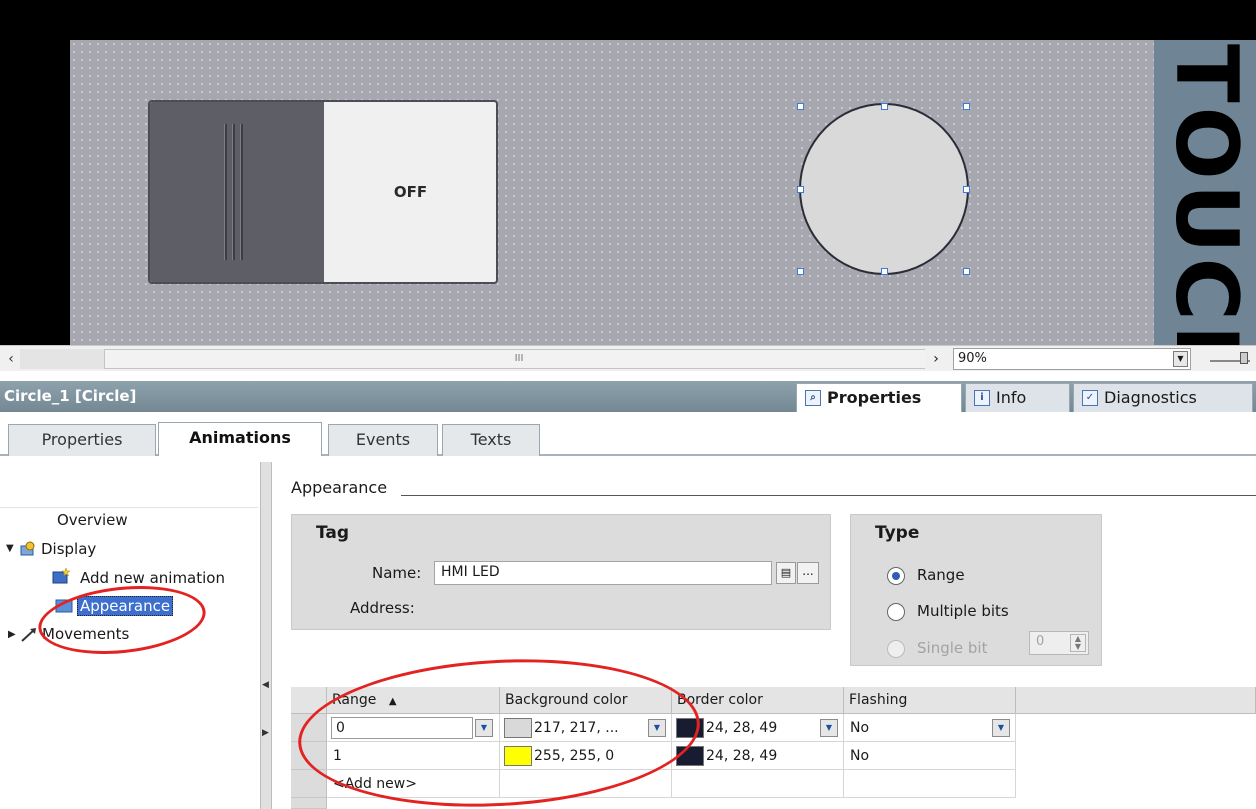 The image size is (1256, 809). I want to click on table-cell-border: 24, 28, 49, so click(758, 756).